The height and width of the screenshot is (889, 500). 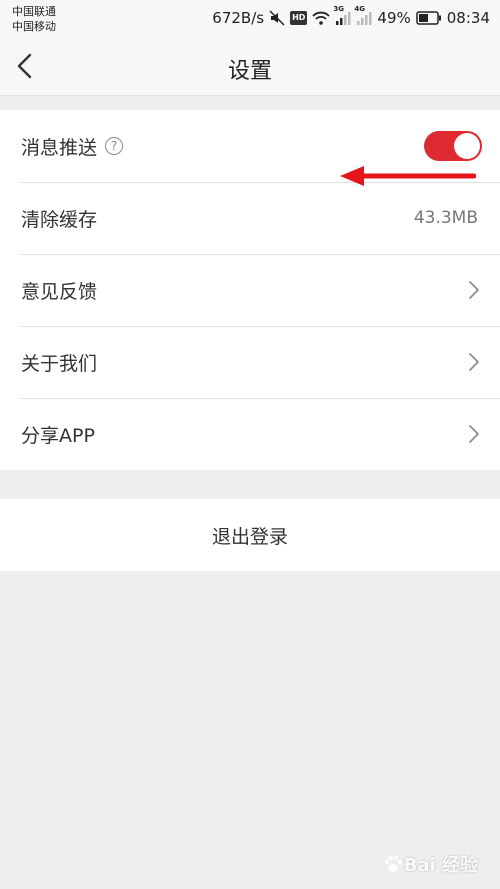 I want to click on wifi-icon, so click(x=321, y=18).